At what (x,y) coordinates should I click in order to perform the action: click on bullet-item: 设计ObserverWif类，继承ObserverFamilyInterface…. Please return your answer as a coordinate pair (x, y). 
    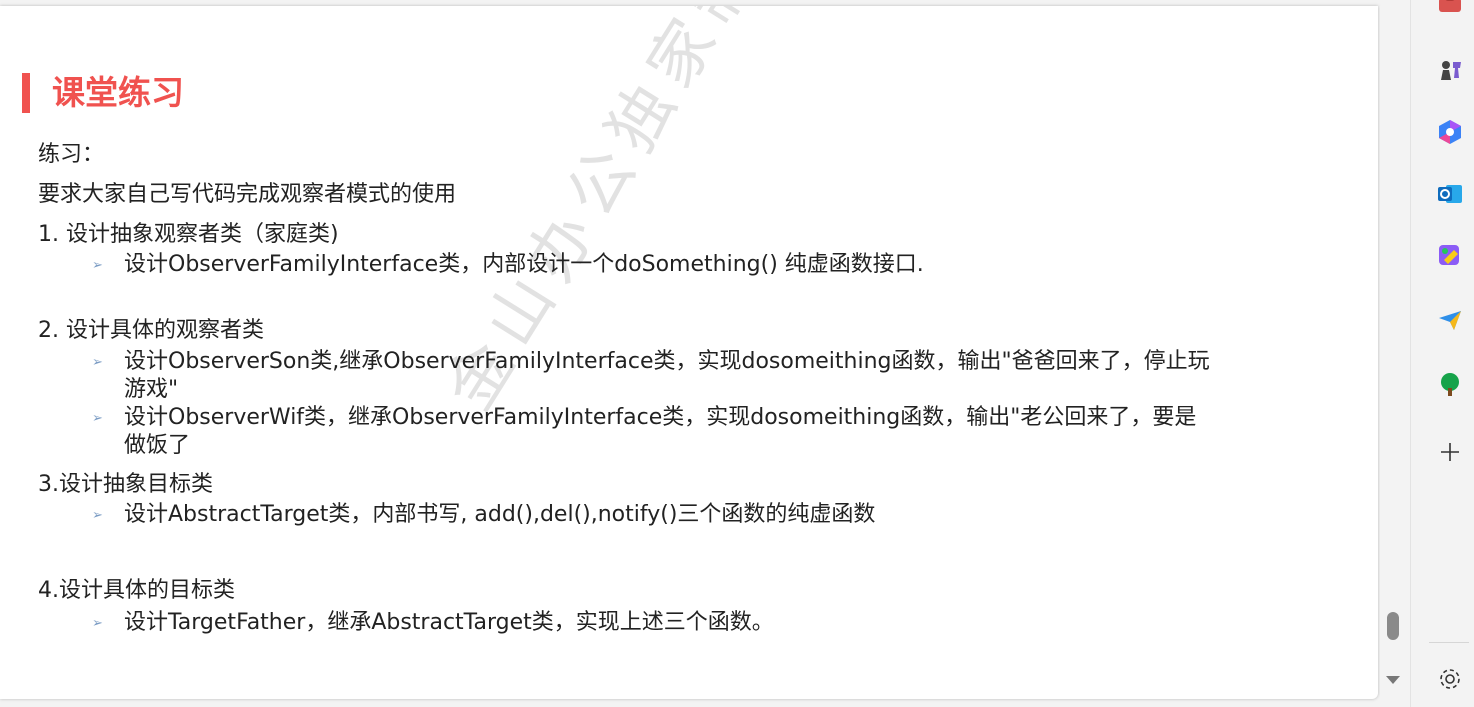
    Looking at the image, I should click on (660, 417).